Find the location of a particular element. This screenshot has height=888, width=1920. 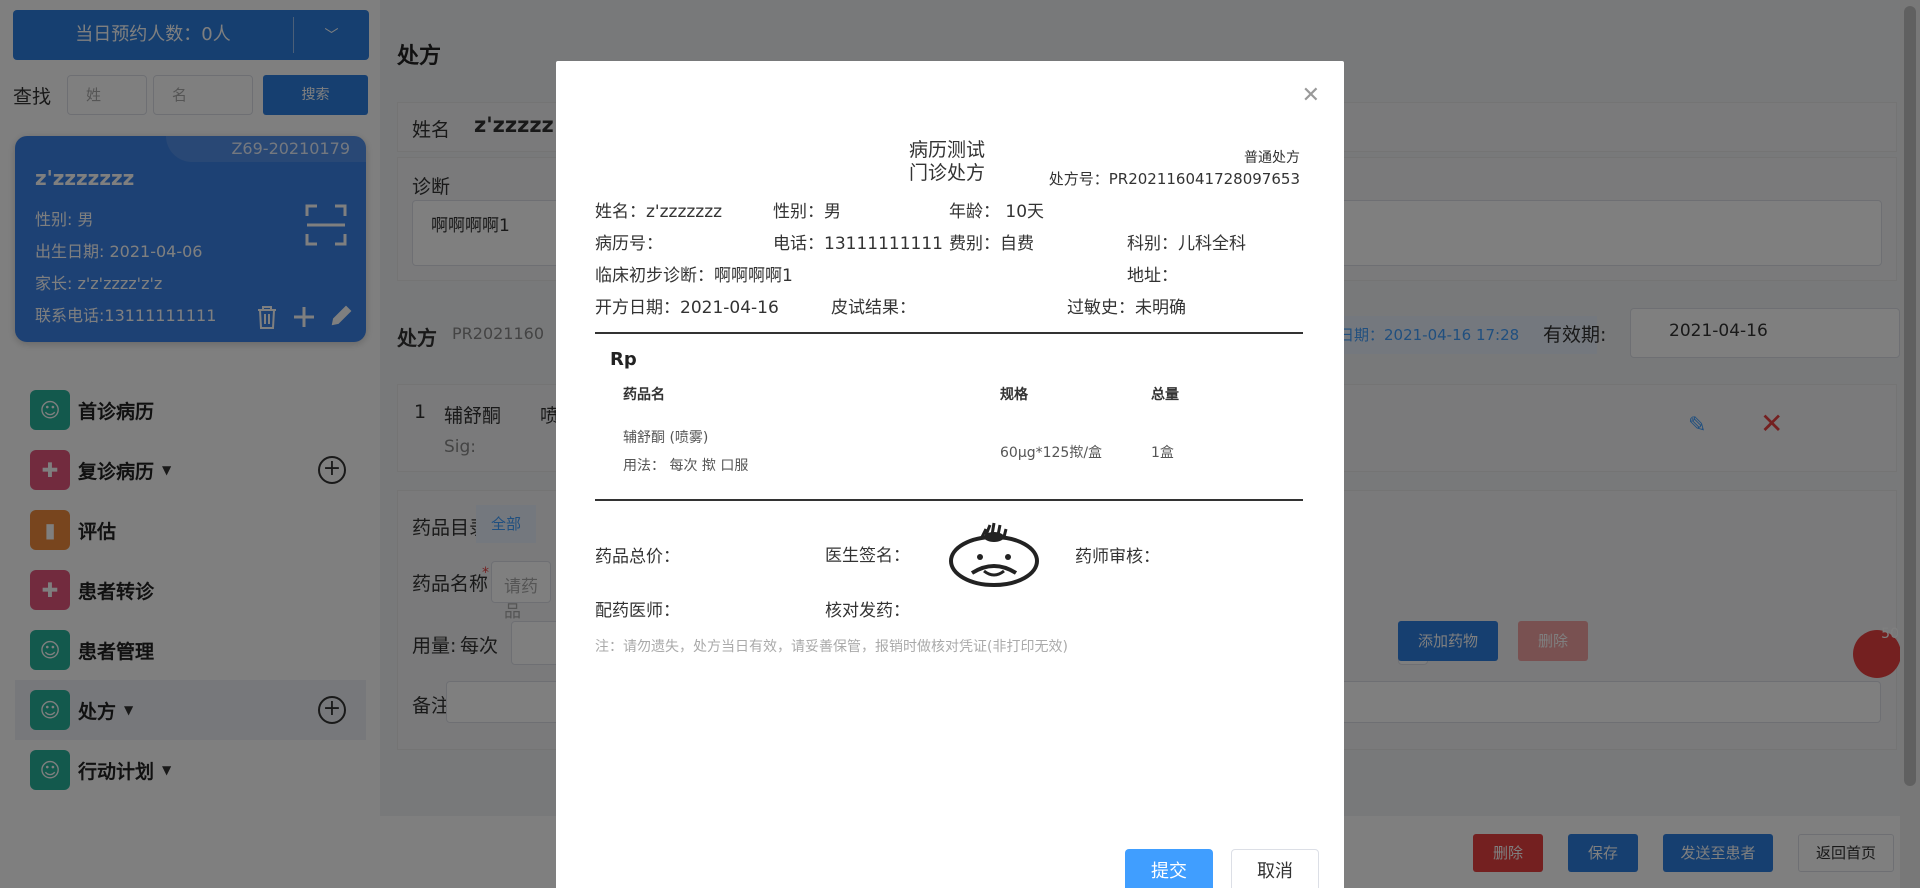

prescription-number: 处方号：PR202116041728097653 is located at coordinates (1174, 179).